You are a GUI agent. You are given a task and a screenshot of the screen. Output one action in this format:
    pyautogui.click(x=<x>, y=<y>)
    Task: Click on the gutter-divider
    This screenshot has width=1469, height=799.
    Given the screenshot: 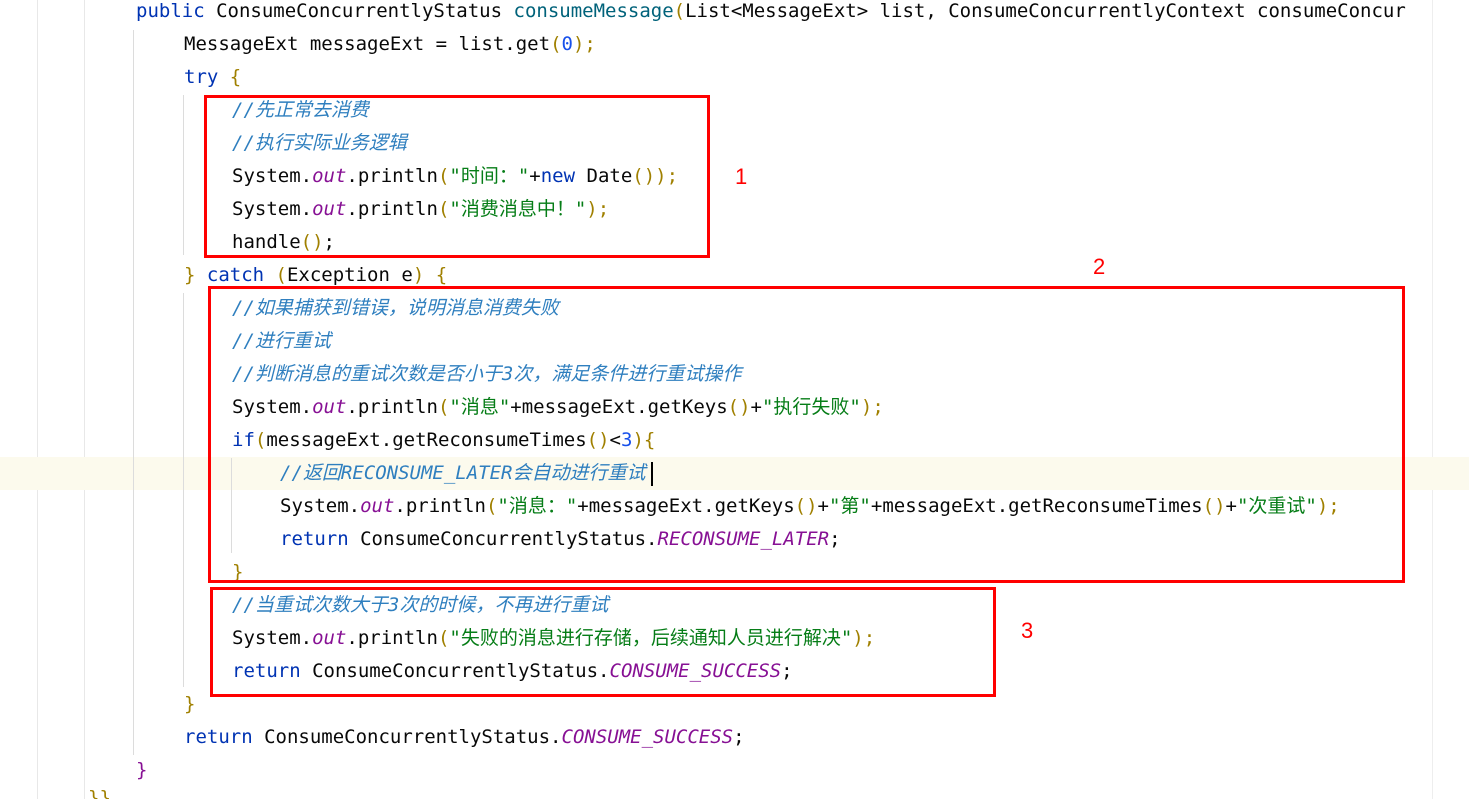 What is the action you would take?
    pyautogui.click(x=37, y=399)
    